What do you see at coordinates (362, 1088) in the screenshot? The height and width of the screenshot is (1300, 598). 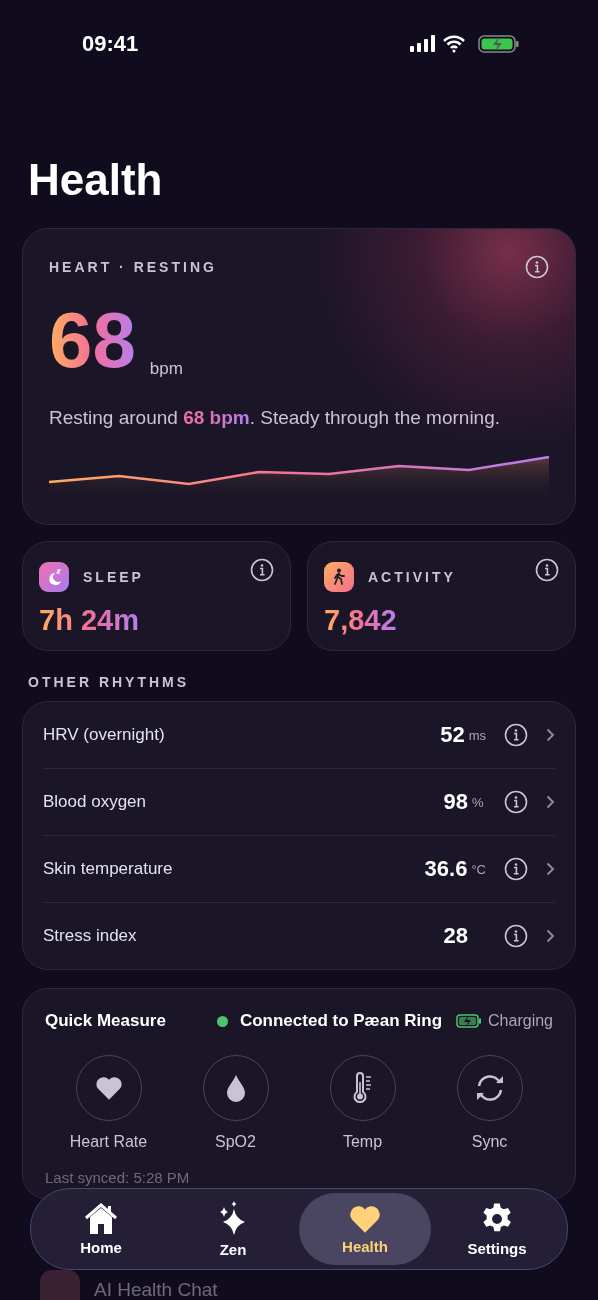 I see `thermometer-icon` at bounding box center [362, 1088].